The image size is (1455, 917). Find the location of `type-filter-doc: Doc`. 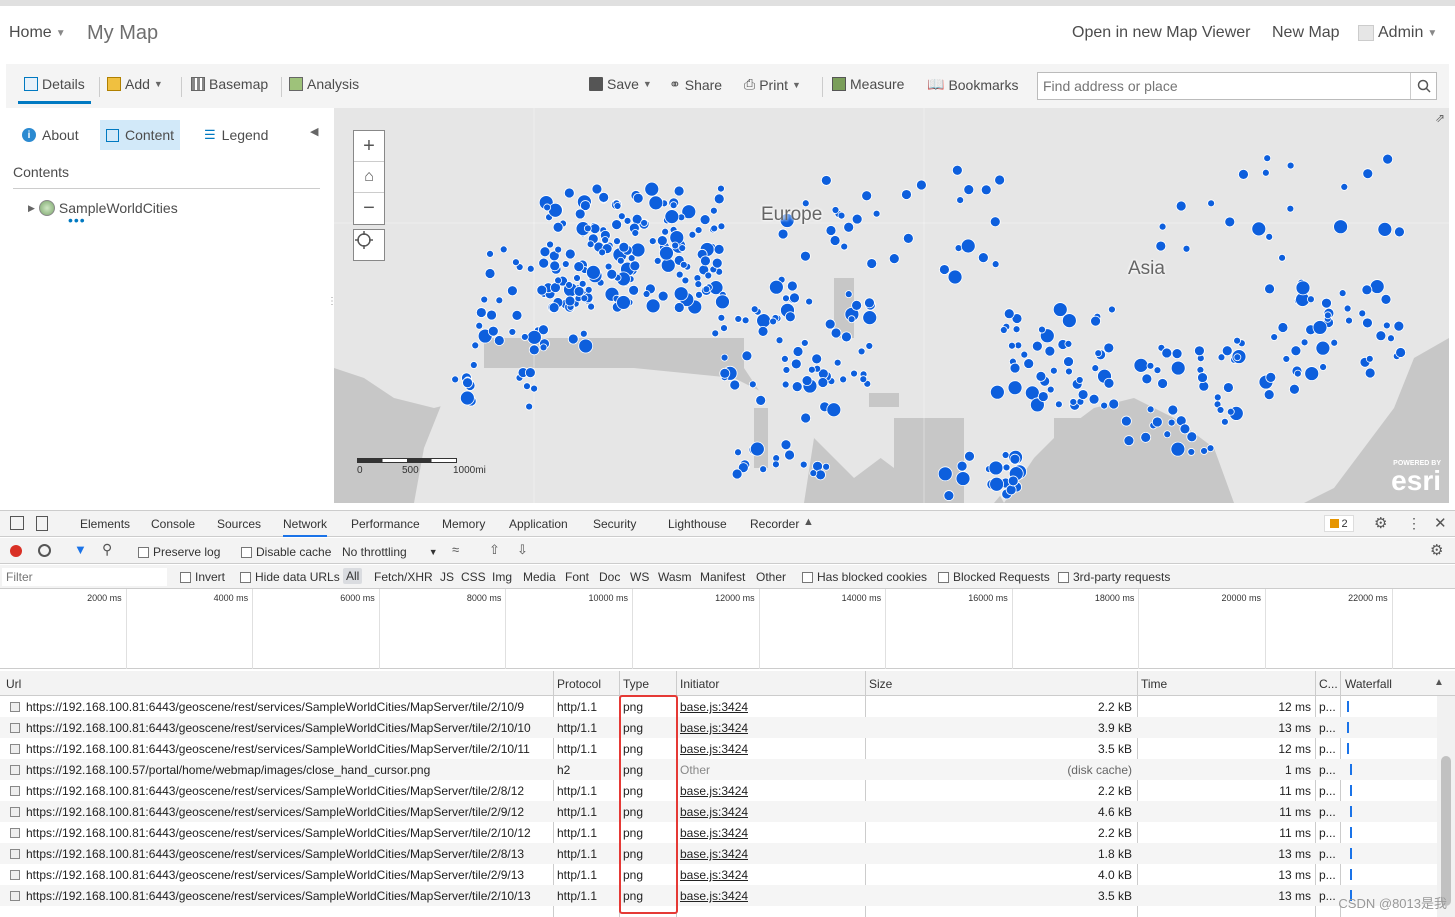

type-filter-doc: Doc is located at coordinates (609, 577).